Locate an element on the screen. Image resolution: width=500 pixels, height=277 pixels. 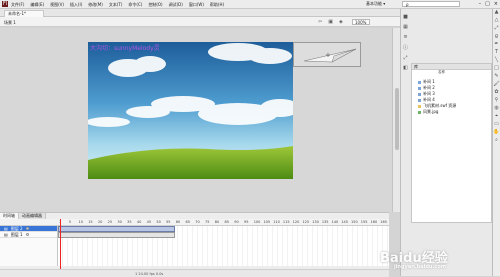
line-tool-icon: ╲ is located at coordinates (496, 61).